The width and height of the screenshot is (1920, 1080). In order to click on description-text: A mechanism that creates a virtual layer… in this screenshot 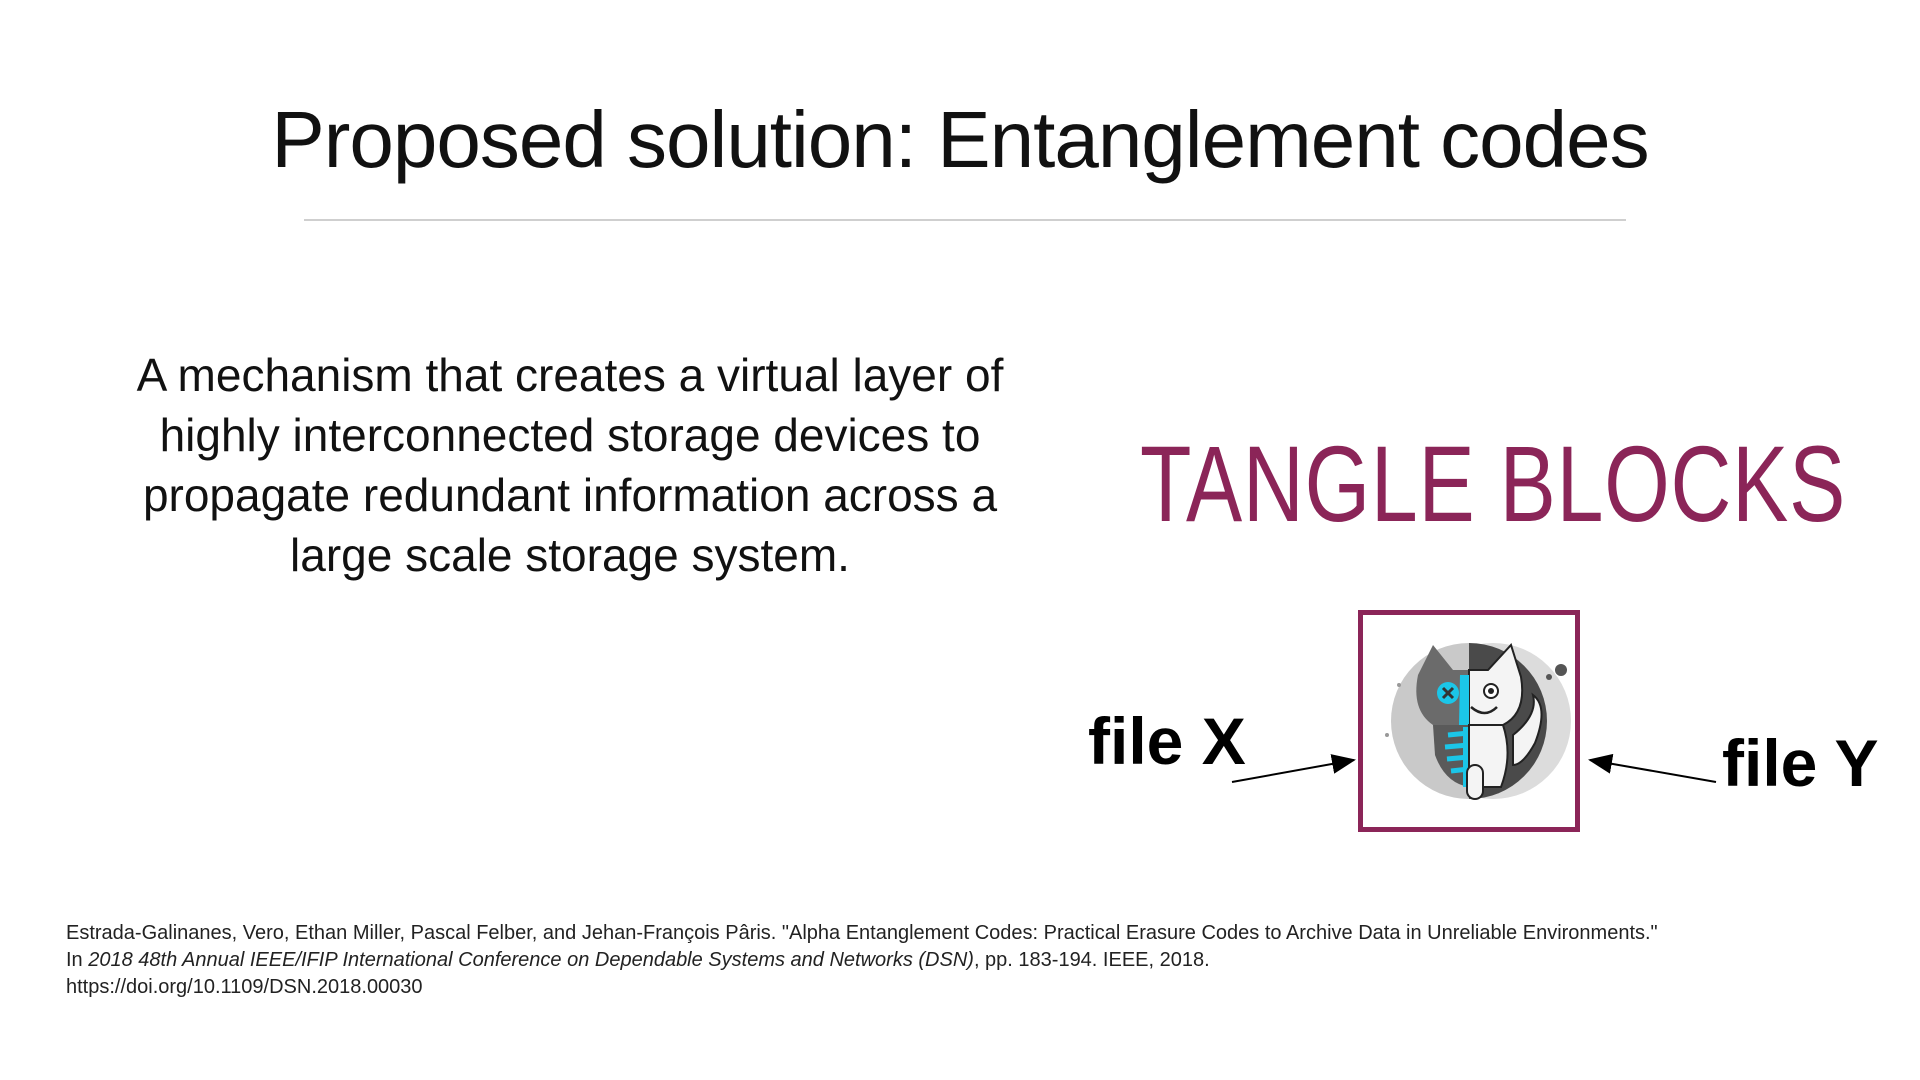, I will do `click(570, 465)`.